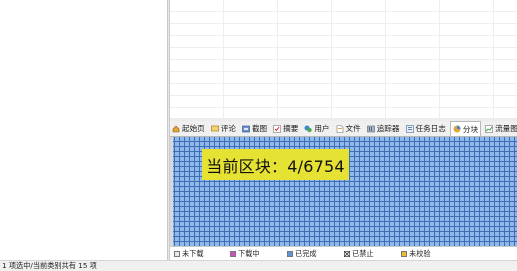 This screenshot has width=517, height=271. What do you see at coordinates (308, 129) in the screenshot?
I see `user-icon` at bounding box center [308, 129].